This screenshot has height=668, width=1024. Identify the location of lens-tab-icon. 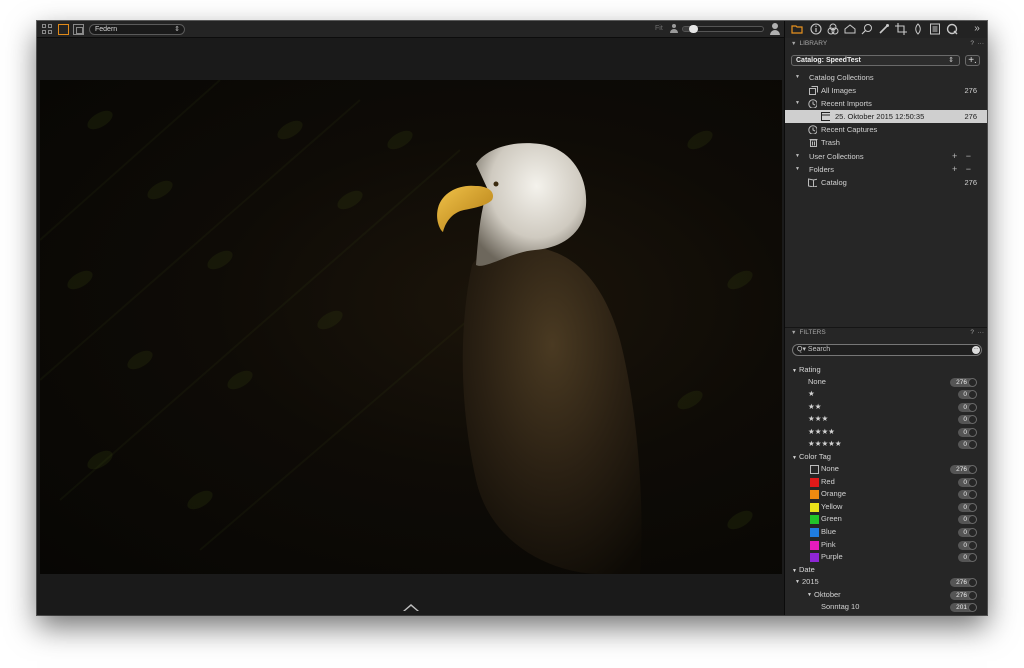
(867, 29).